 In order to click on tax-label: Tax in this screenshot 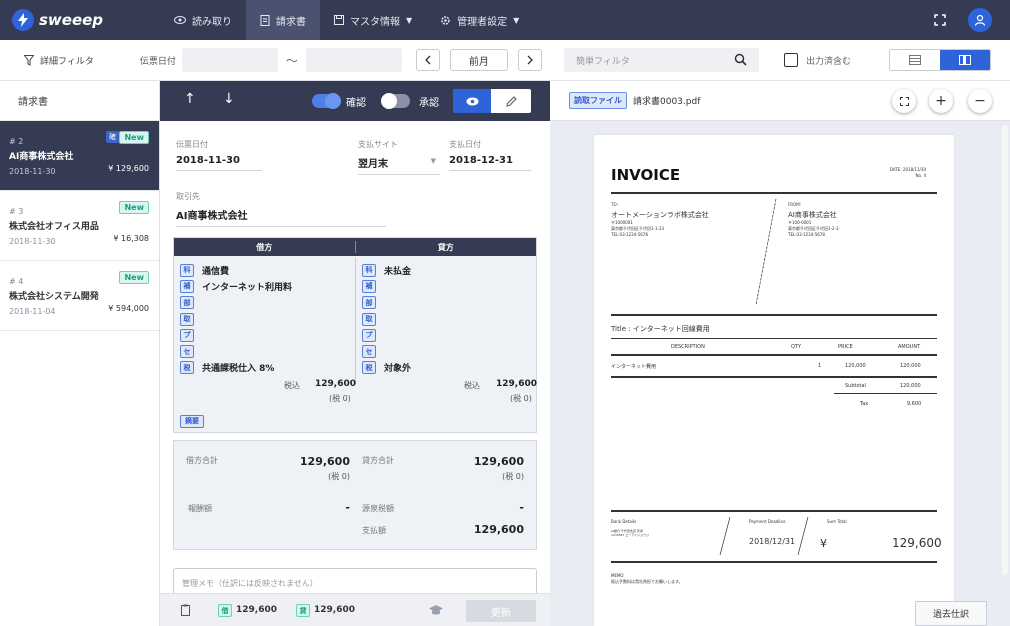, I will do `click(864, 404)`.